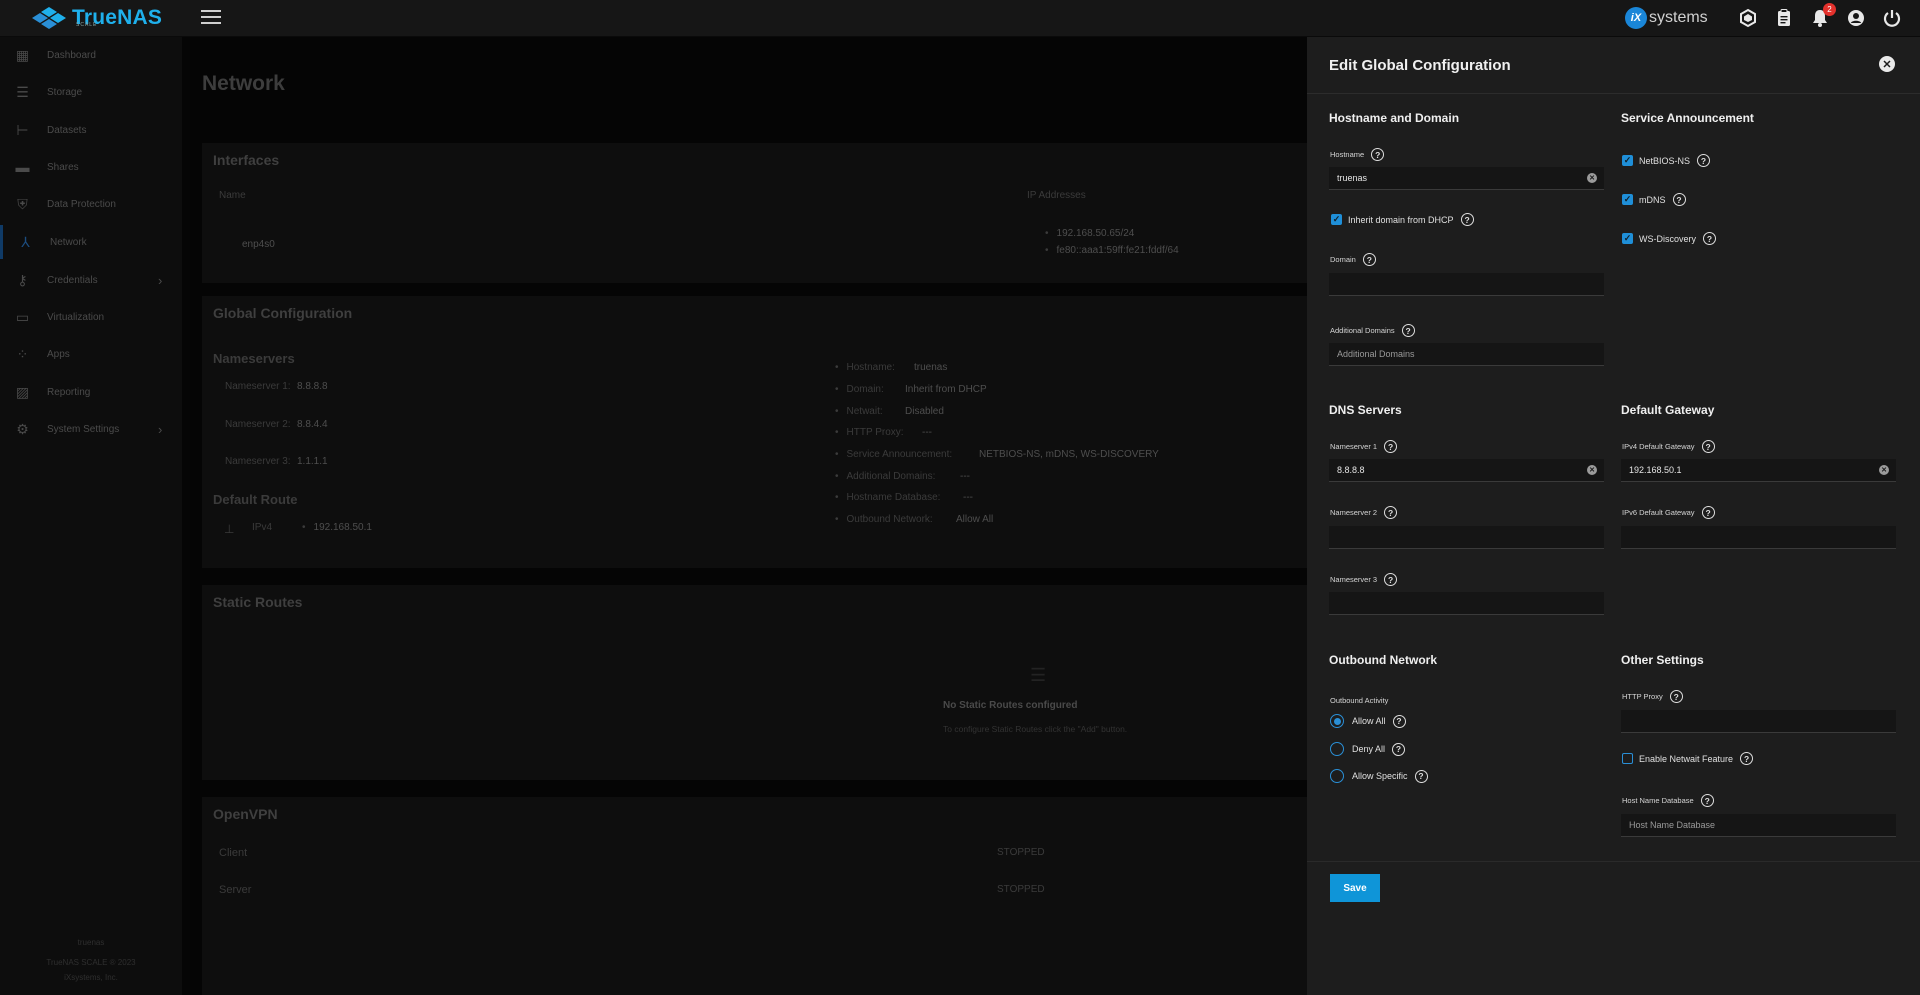 This screenshot has width=1920, height=995. Describe the element at coordinates (69, 392) in the screenshot. I see `sidebar-item-label: Reporting` at that location.